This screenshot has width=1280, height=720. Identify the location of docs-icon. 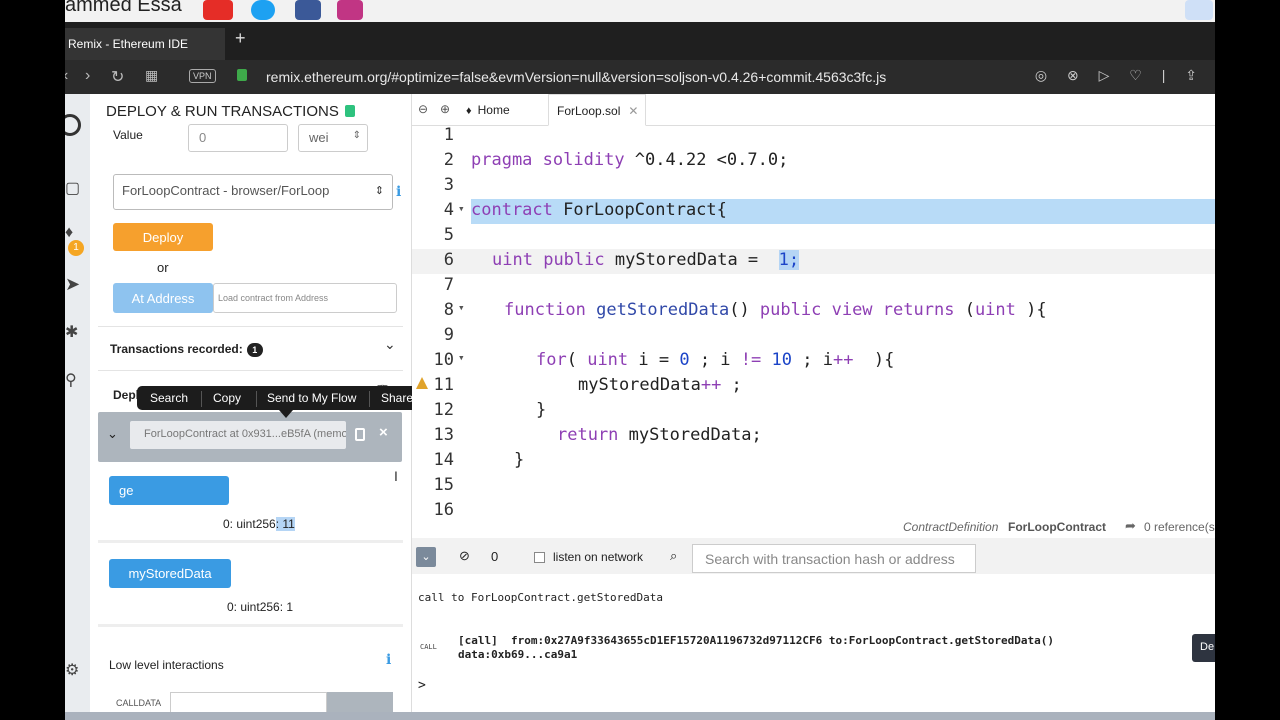
(349, 111).